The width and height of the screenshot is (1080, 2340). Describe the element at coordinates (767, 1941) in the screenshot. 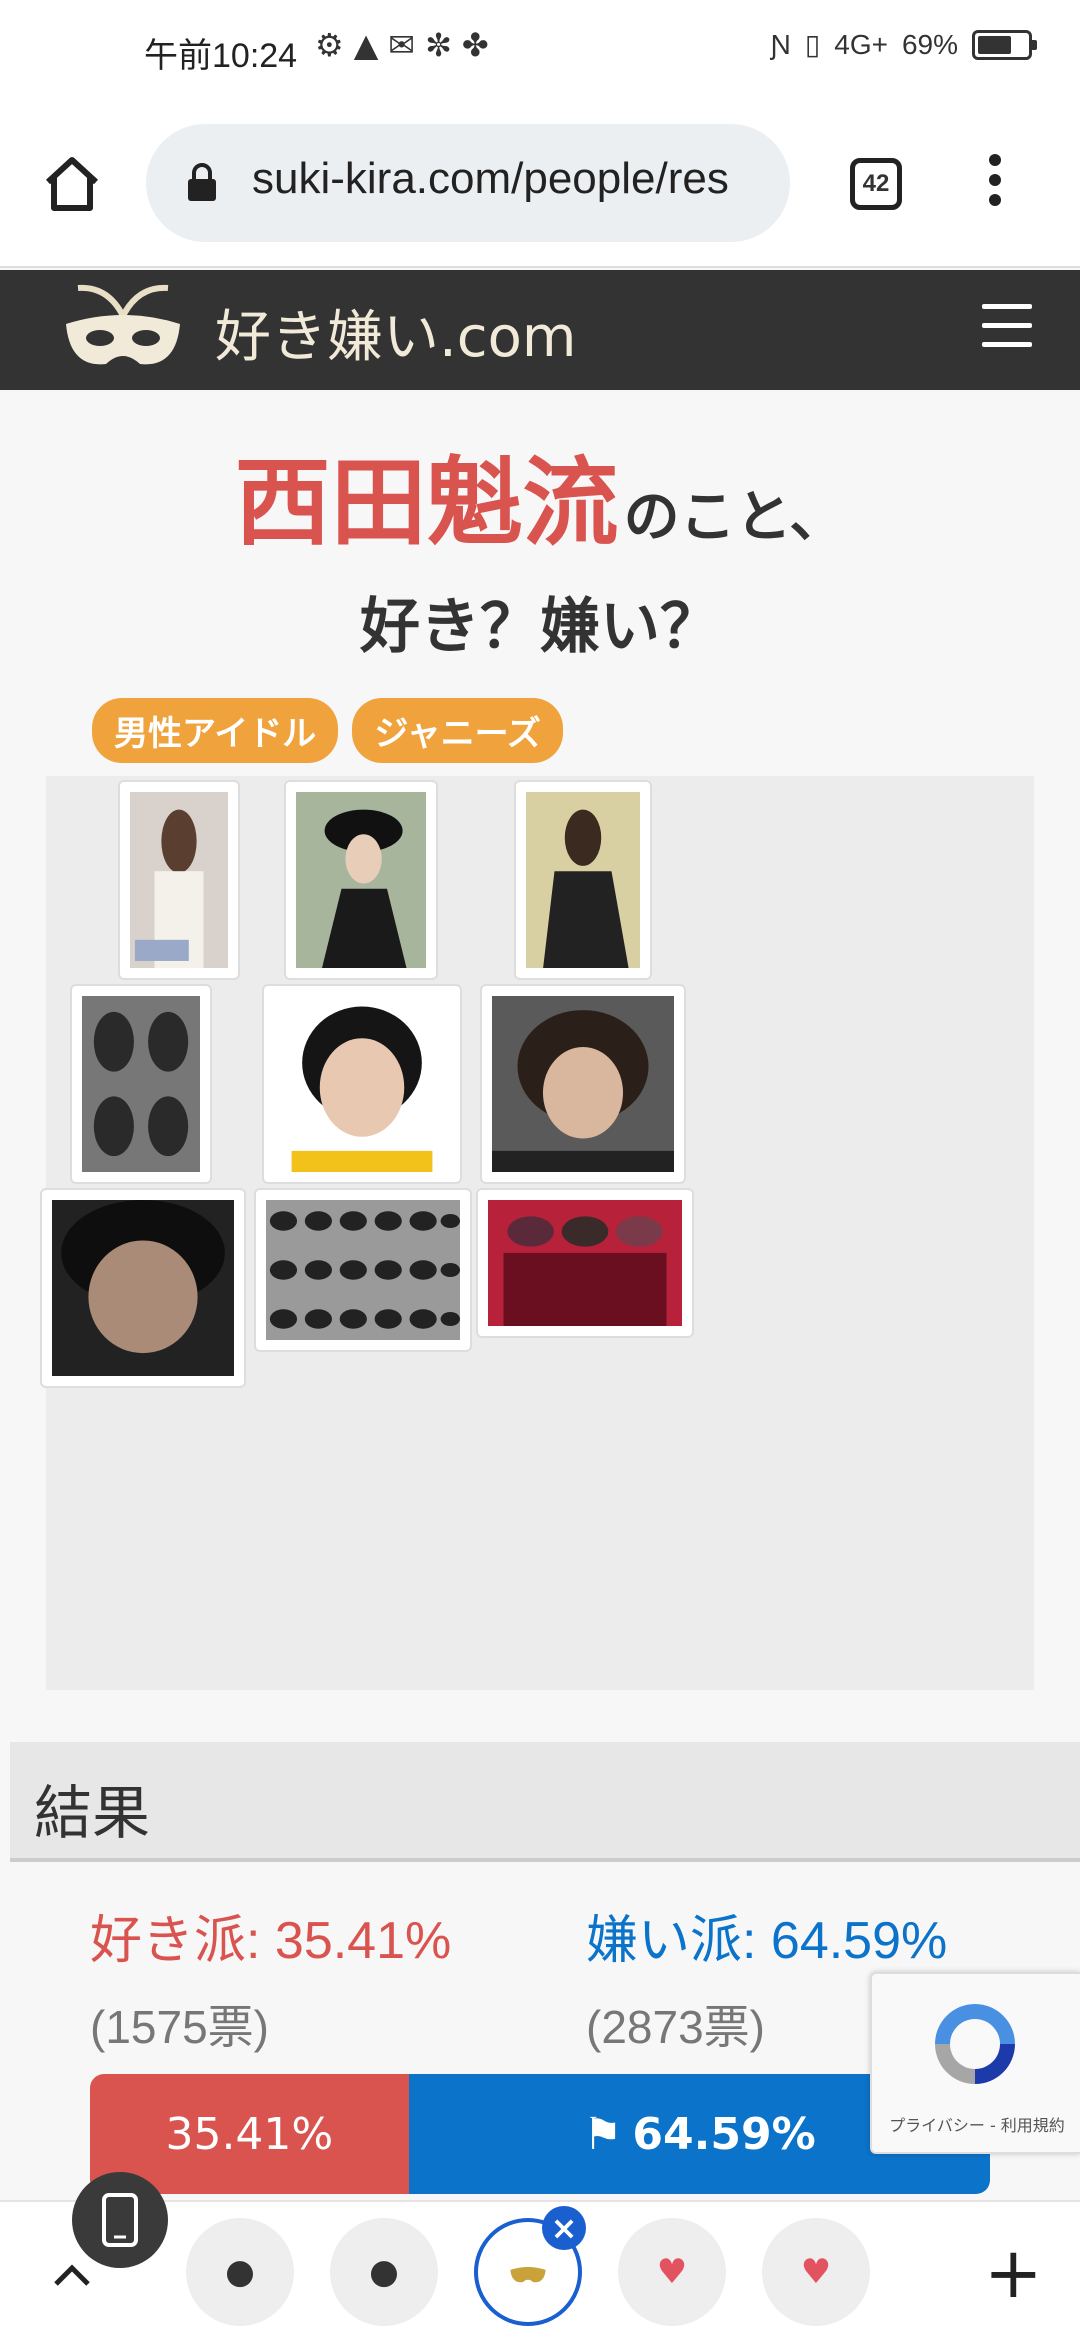

I see `dislike-label: 嫌い派: 64.59%` at that location.